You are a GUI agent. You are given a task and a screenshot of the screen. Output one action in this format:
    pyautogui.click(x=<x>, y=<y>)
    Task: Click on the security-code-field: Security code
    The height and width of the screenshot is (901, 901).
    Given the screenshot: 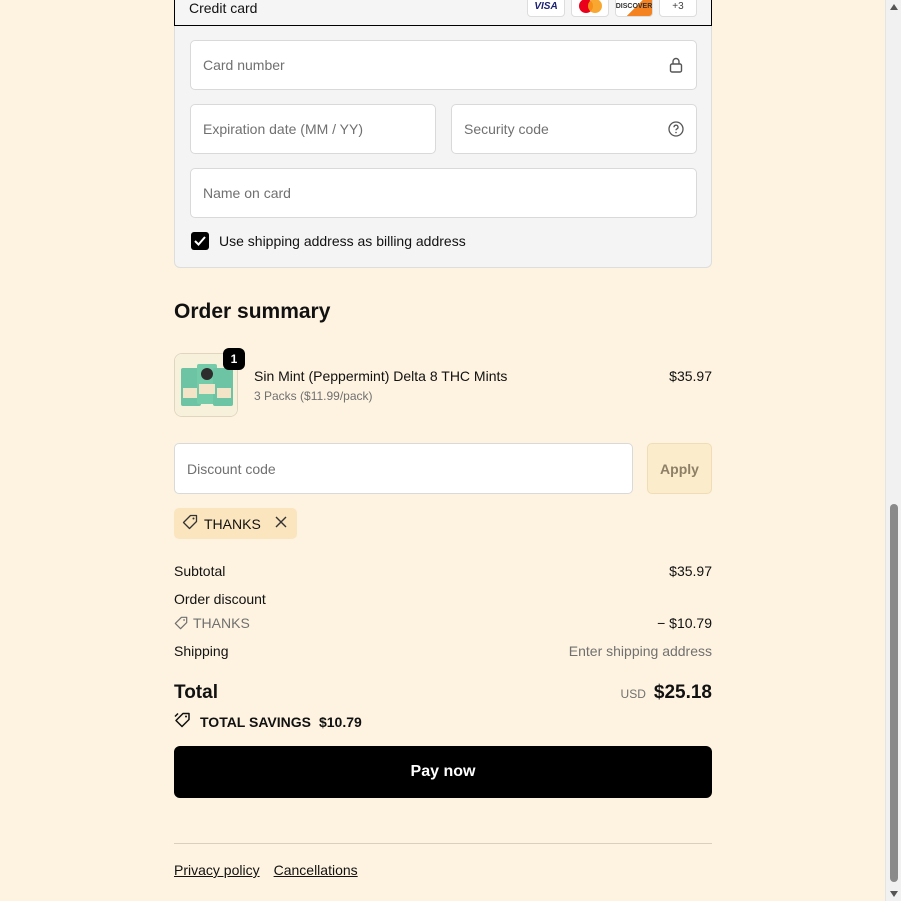 What is the action you would take?
    pyautogui.click(x=574, y=129)
    